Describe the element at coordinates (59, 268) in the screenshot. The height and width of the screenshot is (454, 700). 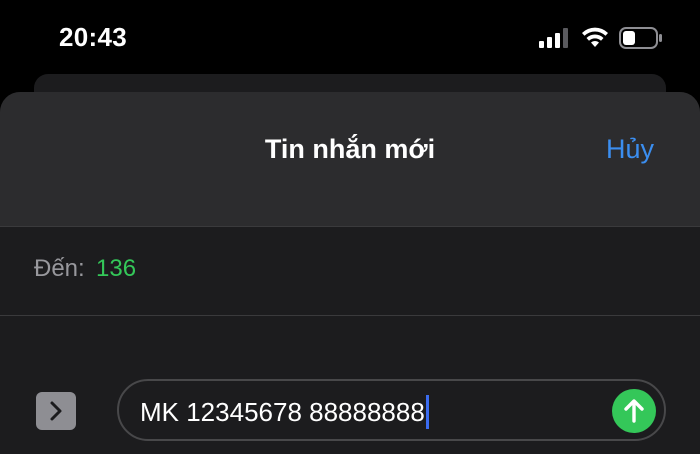
I see `recipient-label: Đến:` at that location.